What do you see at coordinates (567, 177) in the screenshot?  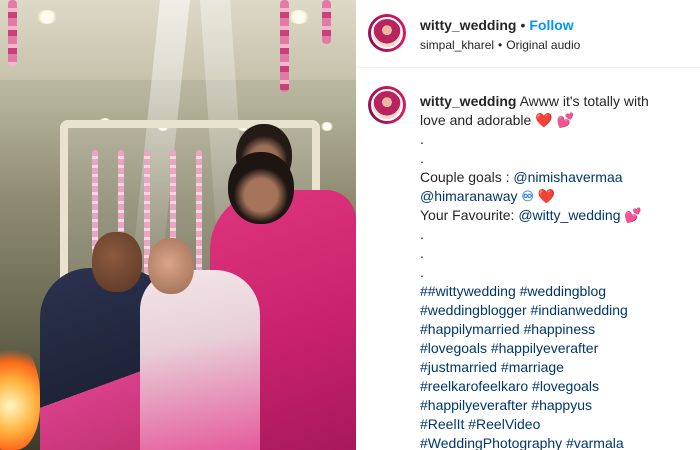 I see `mention-link: @nimishavermaa` at bounding box center [567, 177].